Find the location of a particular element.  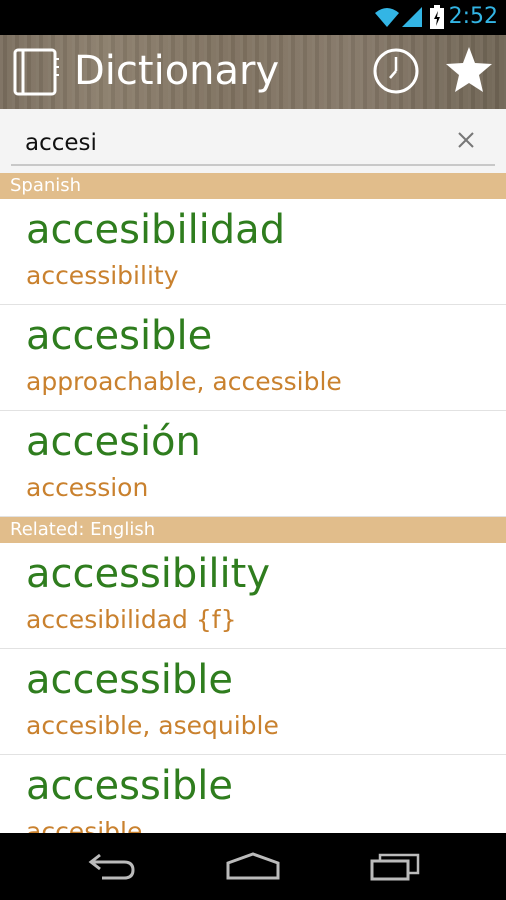

entry-term: accesión is located at coordinates (113, 442).